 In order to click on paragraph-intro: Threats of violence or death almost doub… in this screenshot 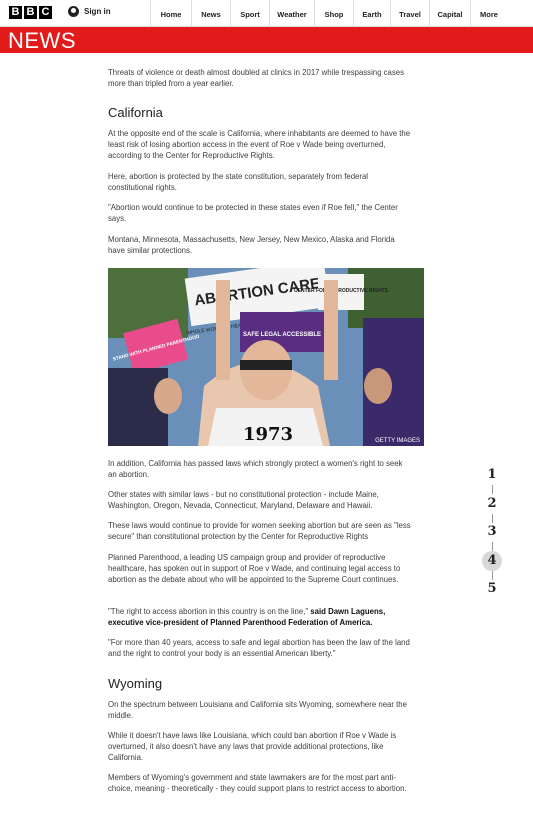, I will do `click(256, 78)`.